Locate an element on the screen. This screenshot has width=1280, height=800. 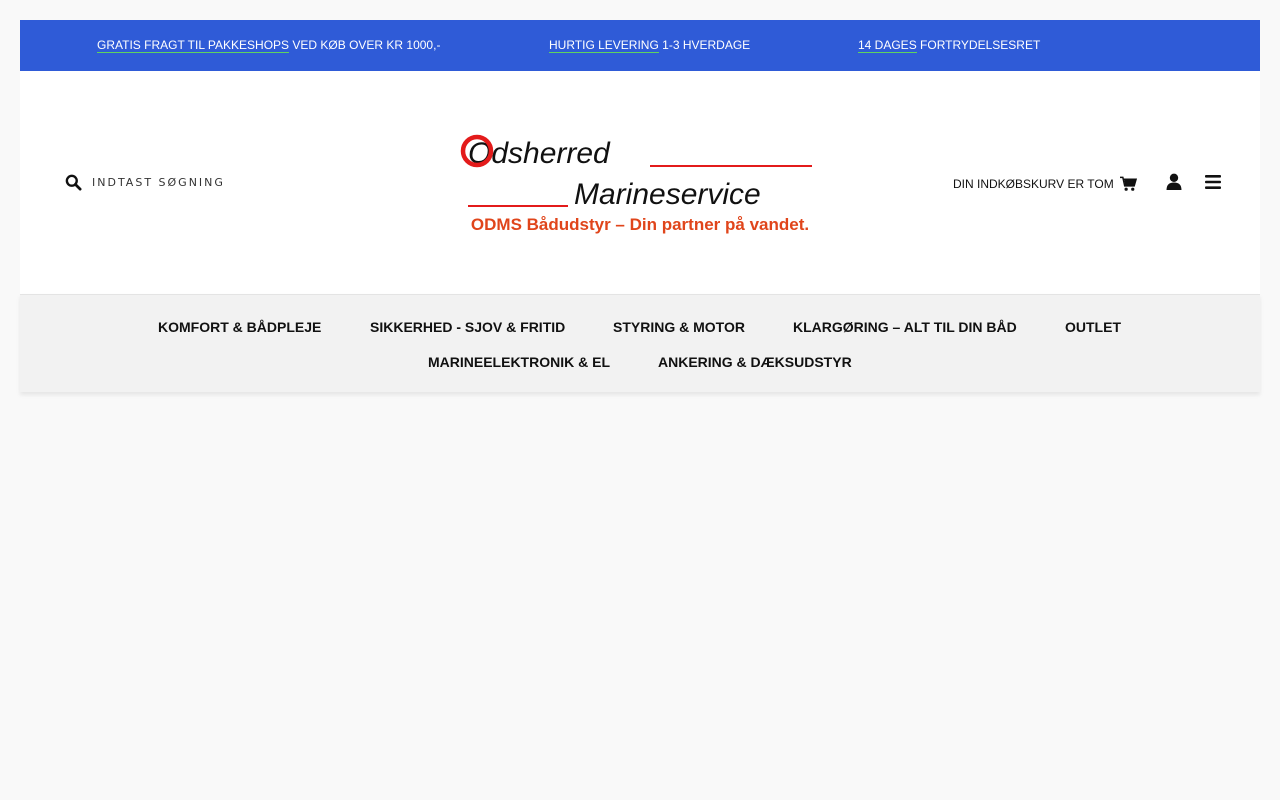
nav-item-marineelektronik: MARINEELEKTRONIK & EL is located at coordinates (519, 362).